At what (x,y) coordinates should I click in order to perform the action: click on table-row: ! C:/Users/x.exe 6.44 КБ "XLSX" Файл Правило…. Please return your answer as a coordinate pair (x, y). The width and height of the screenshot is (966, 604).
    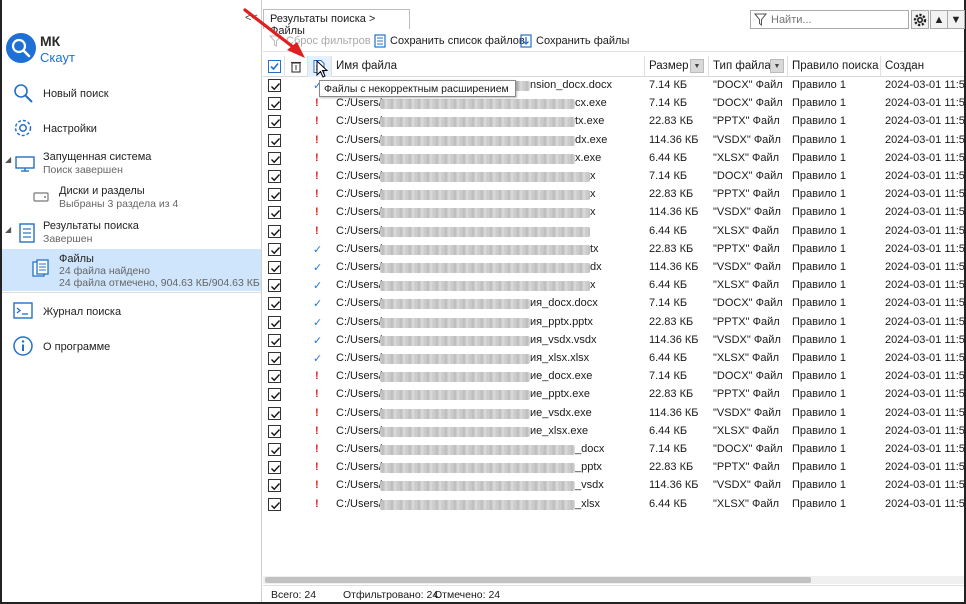
    Looking at the image, I should click on (613, 159).